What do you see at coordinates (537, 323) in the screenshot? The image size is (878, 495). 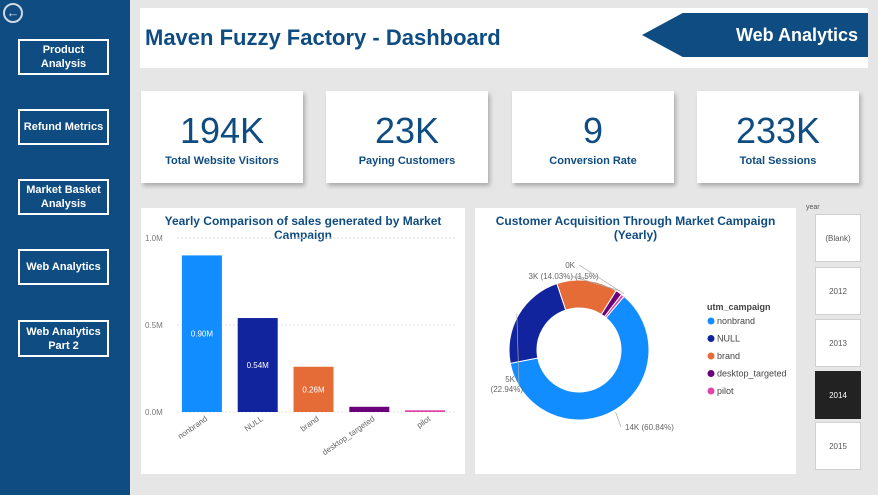 I see `donut-slice-null` at bounding box center [537, 323].